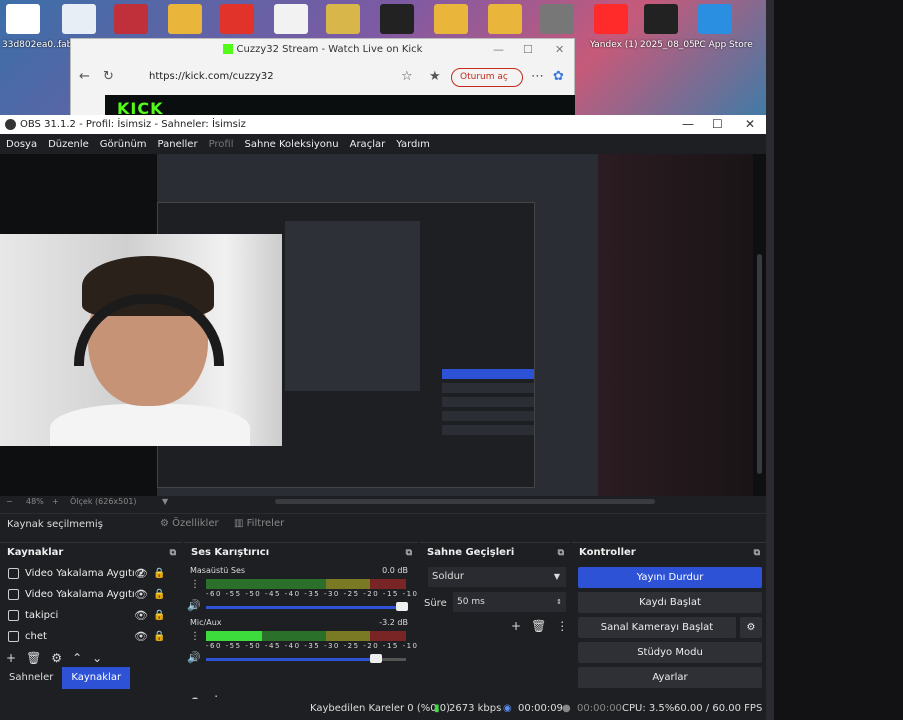 This screenshot has height=720, width=903. What do you see at coordinates (448, 576) in the screenshot?
I see `transition-selected: Soldur` at bounding box center [448, 576].